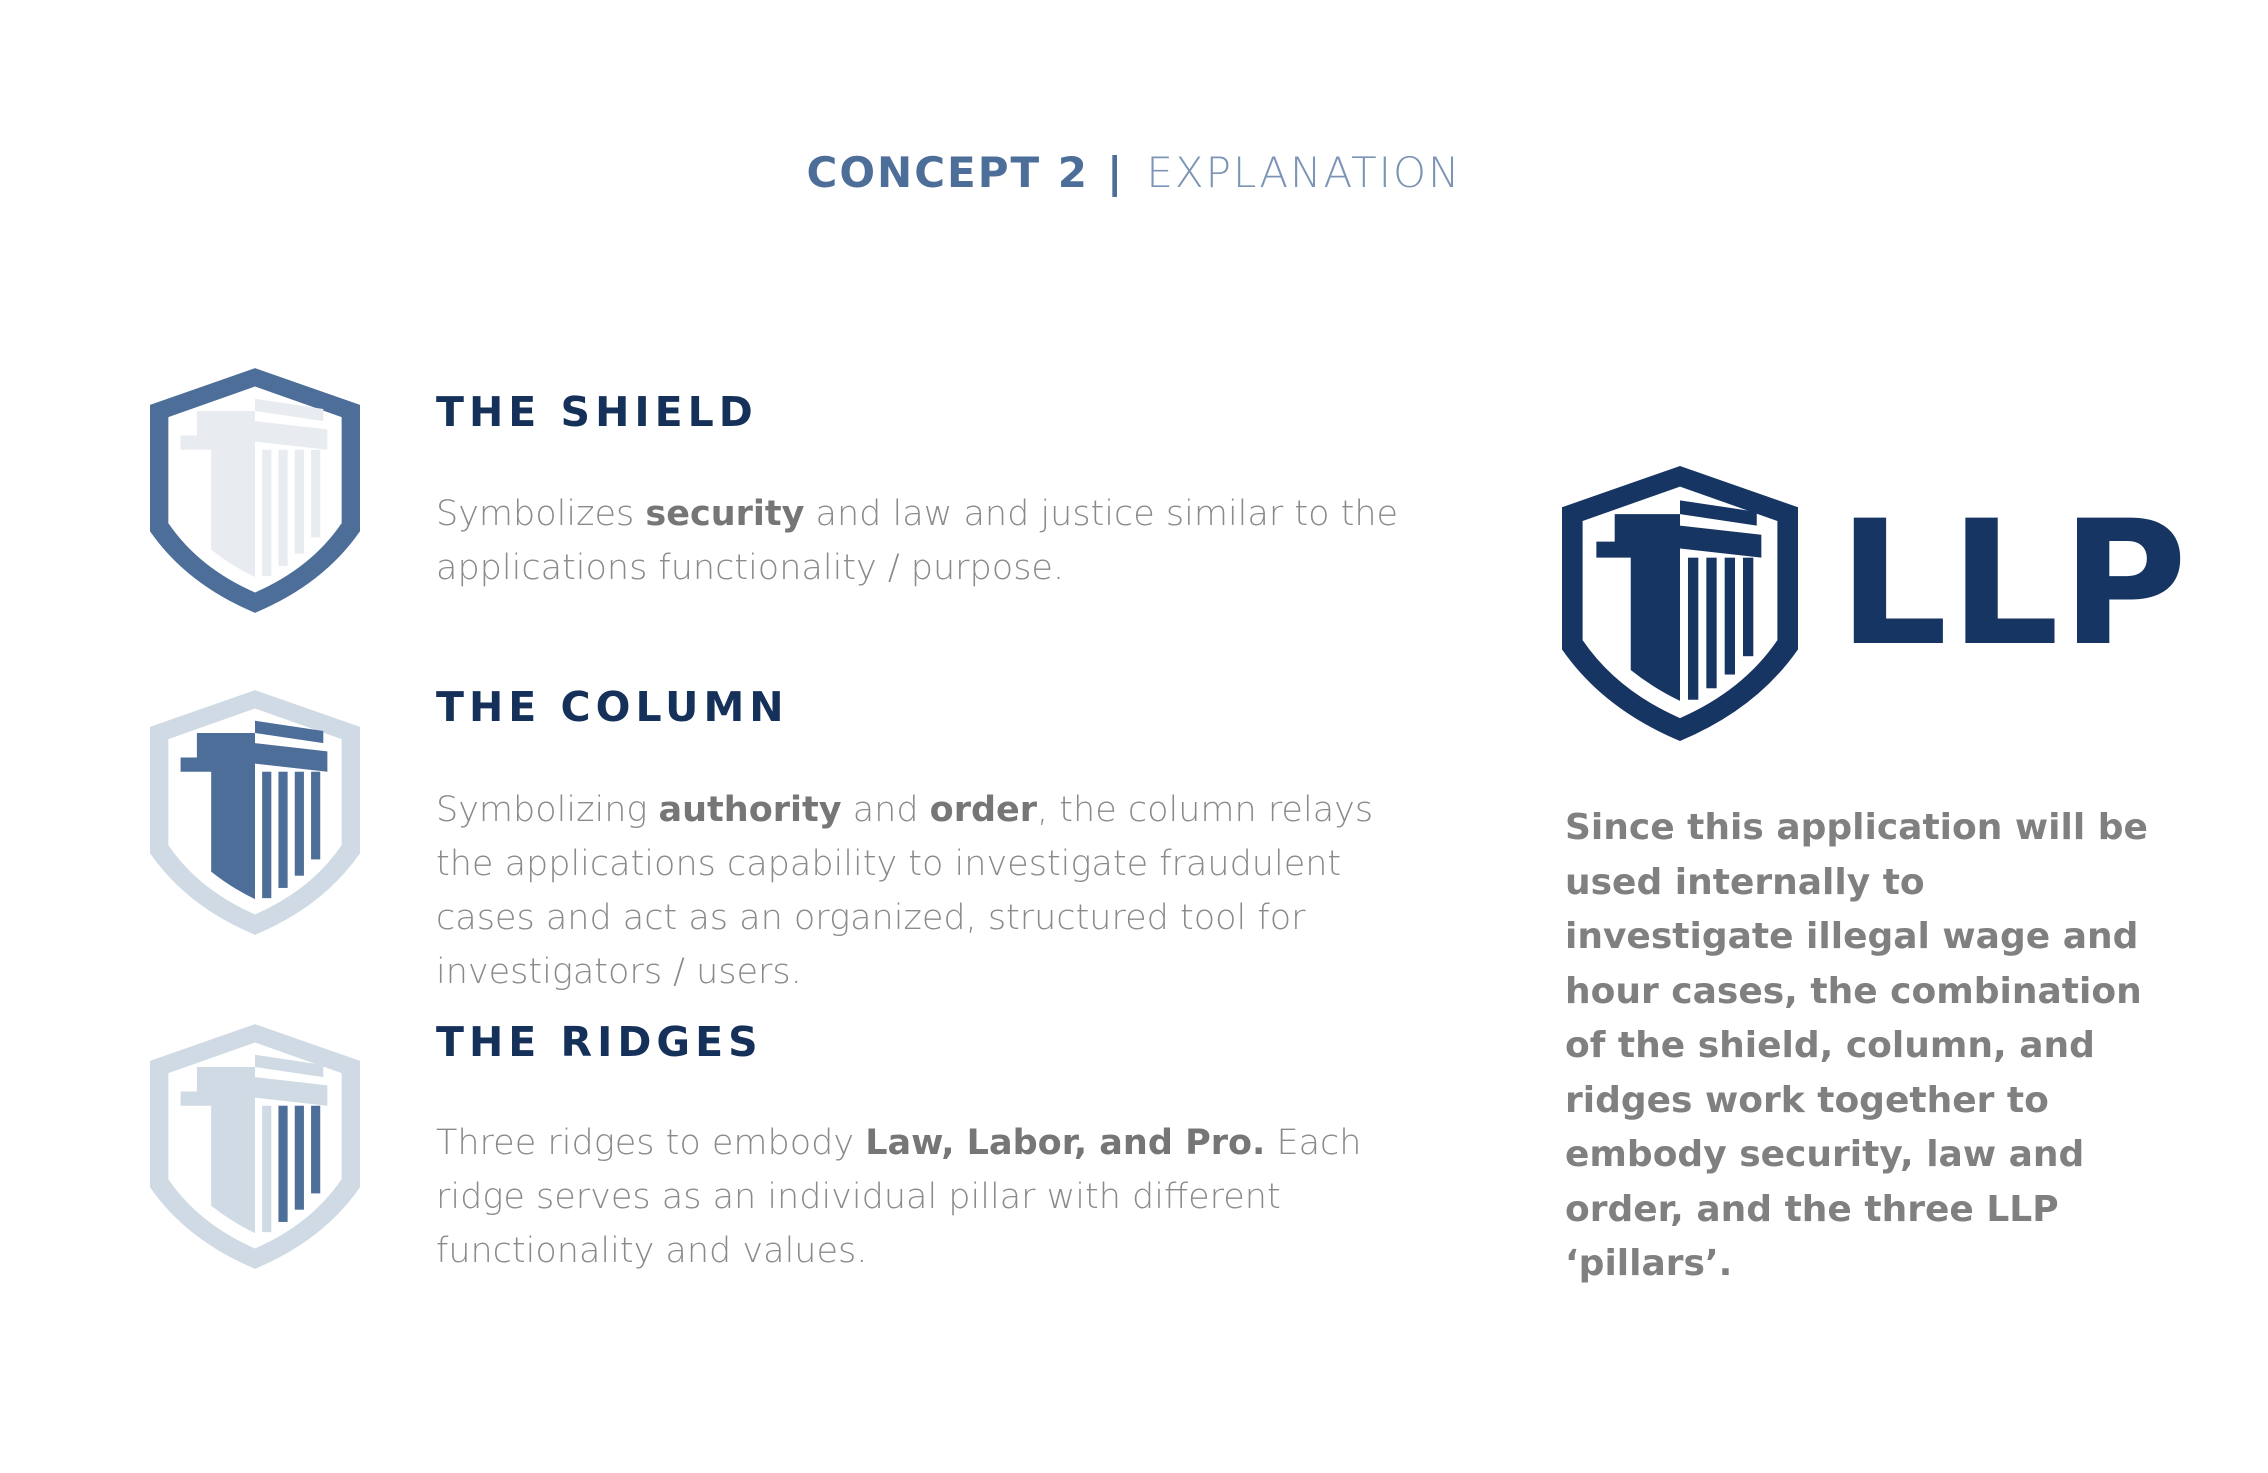 Image resolution: width=2268 pixels, height=1473 pixels. I want to click on body-text: Symbolizing, so click(547, 810).